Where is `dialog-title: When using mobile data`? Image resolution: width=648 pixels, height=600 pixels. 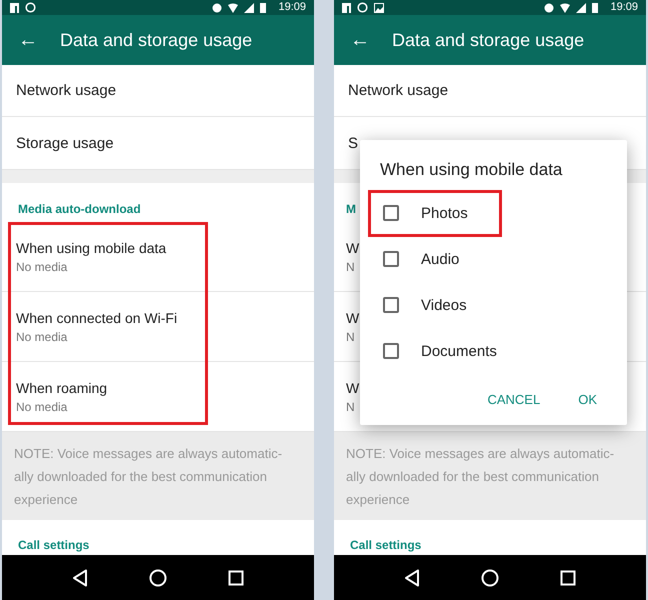
dialog-title: When using mobile data is located at coordinates (471, 170).